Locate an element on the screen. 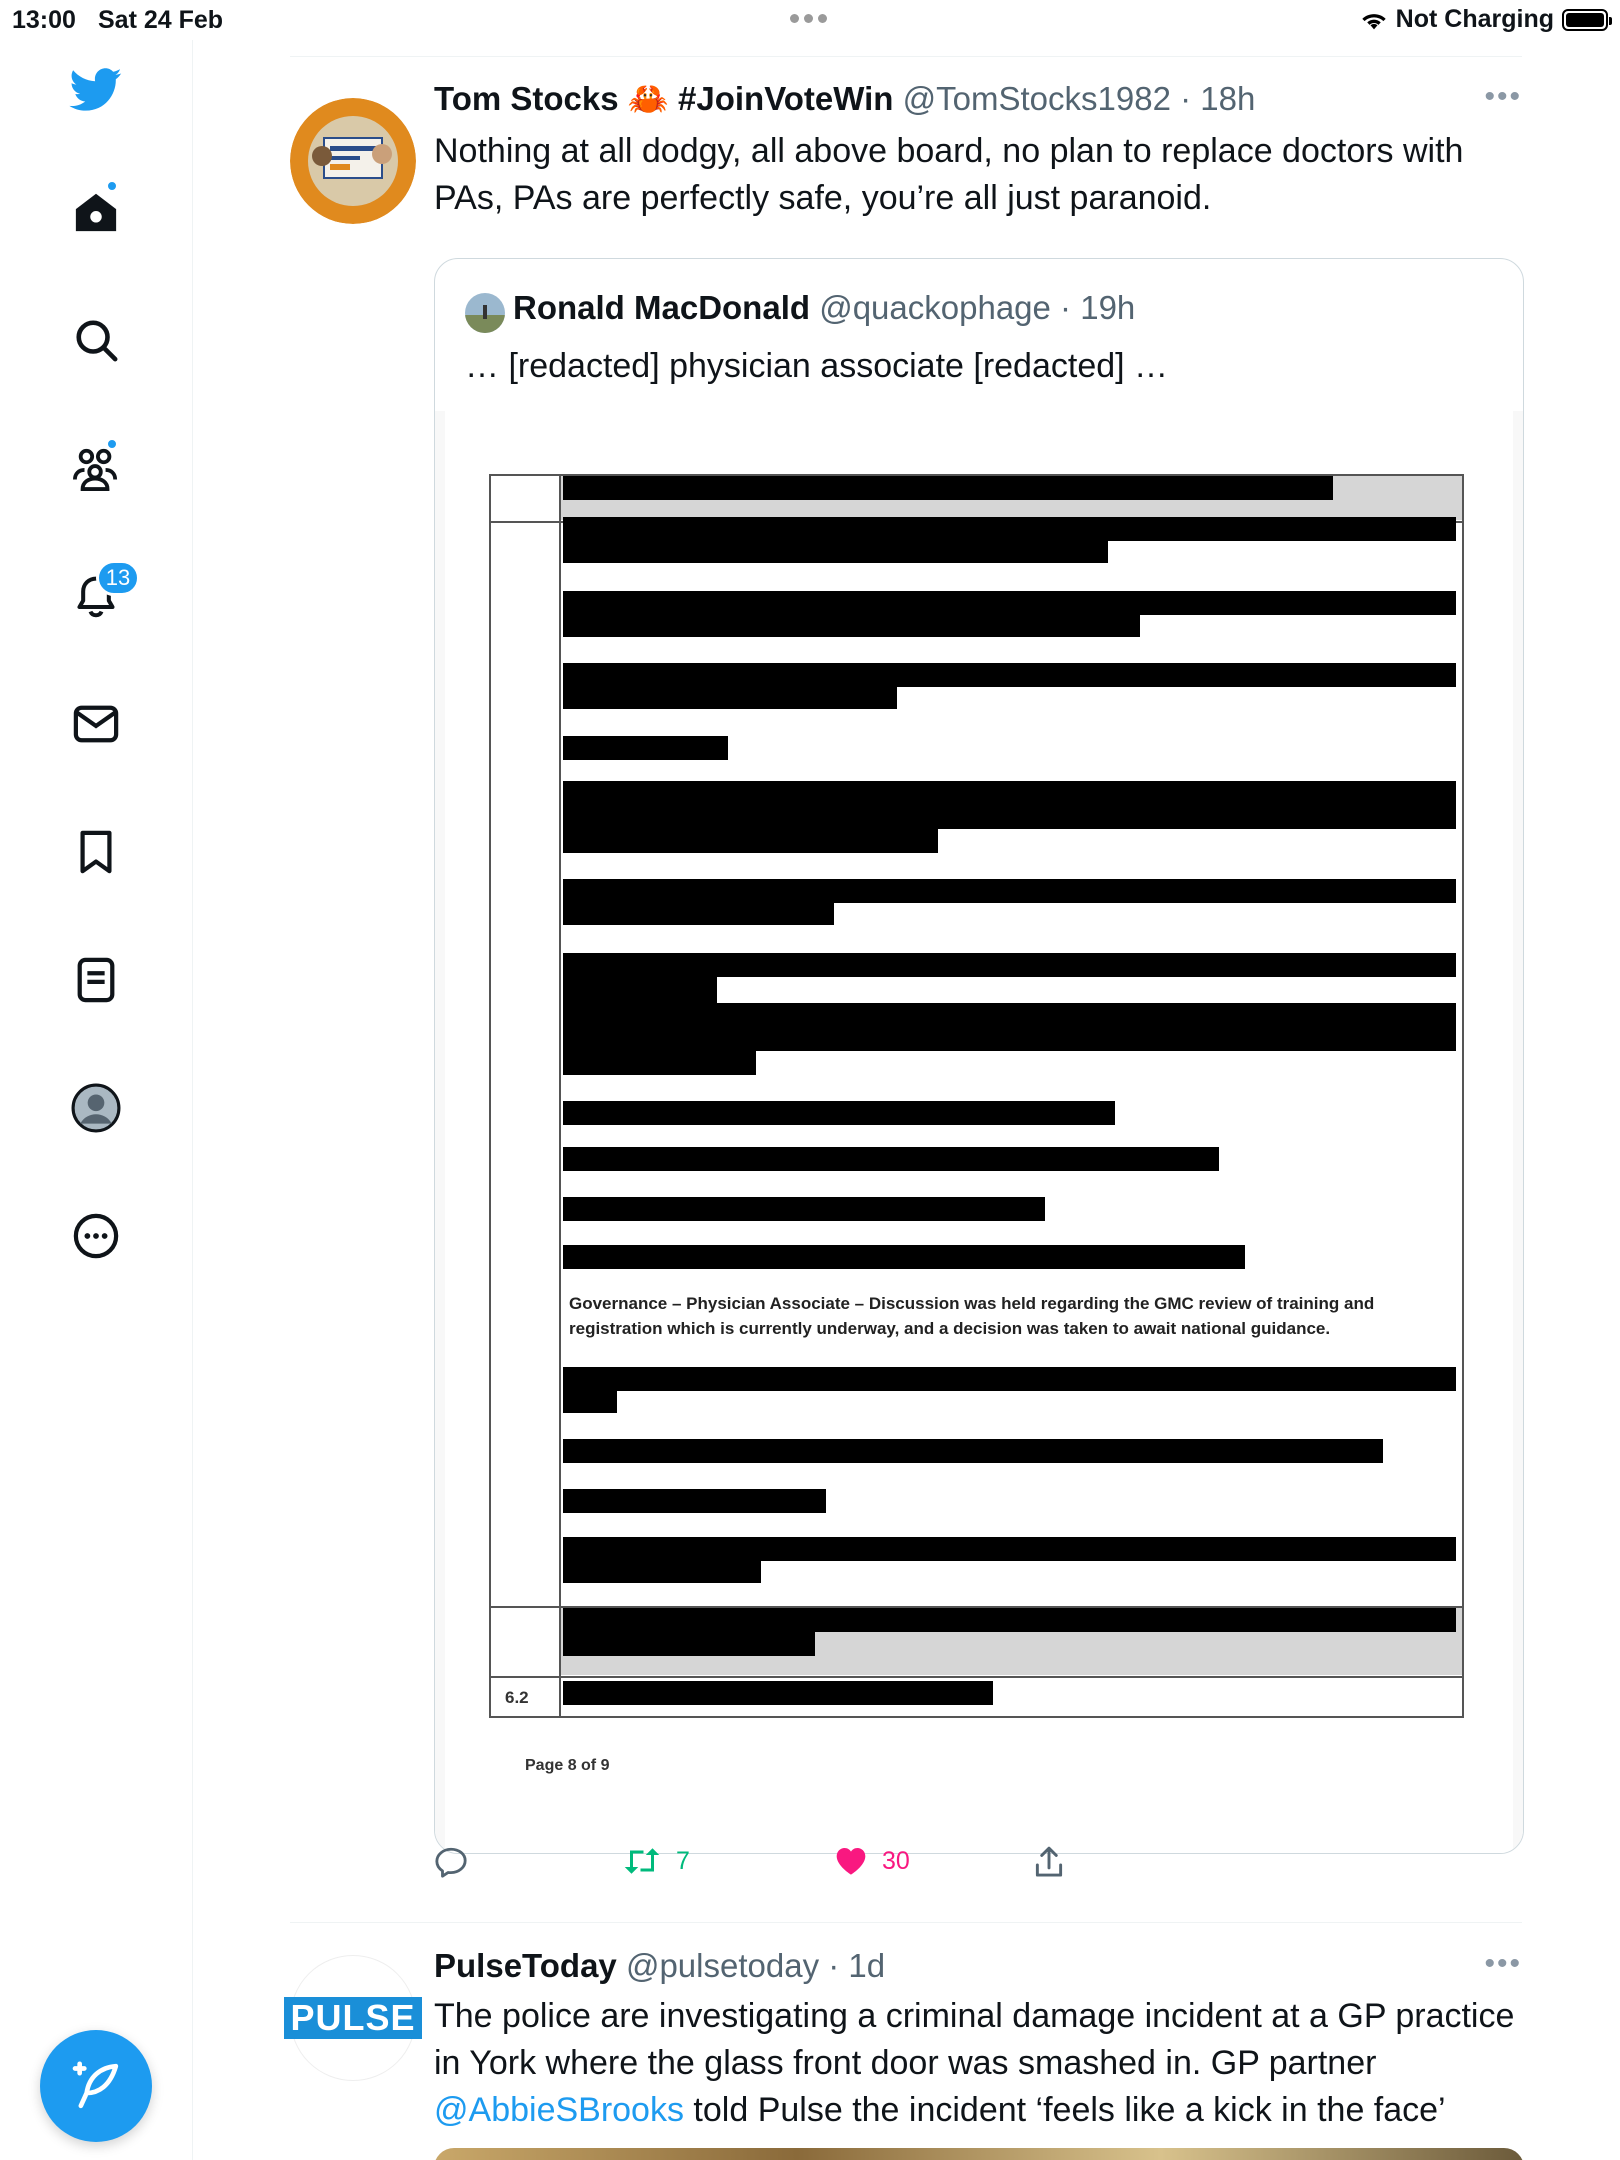 This screenshot has height=2160, width=1620. multitask-dots-icon is located at coordinates (808, 18).